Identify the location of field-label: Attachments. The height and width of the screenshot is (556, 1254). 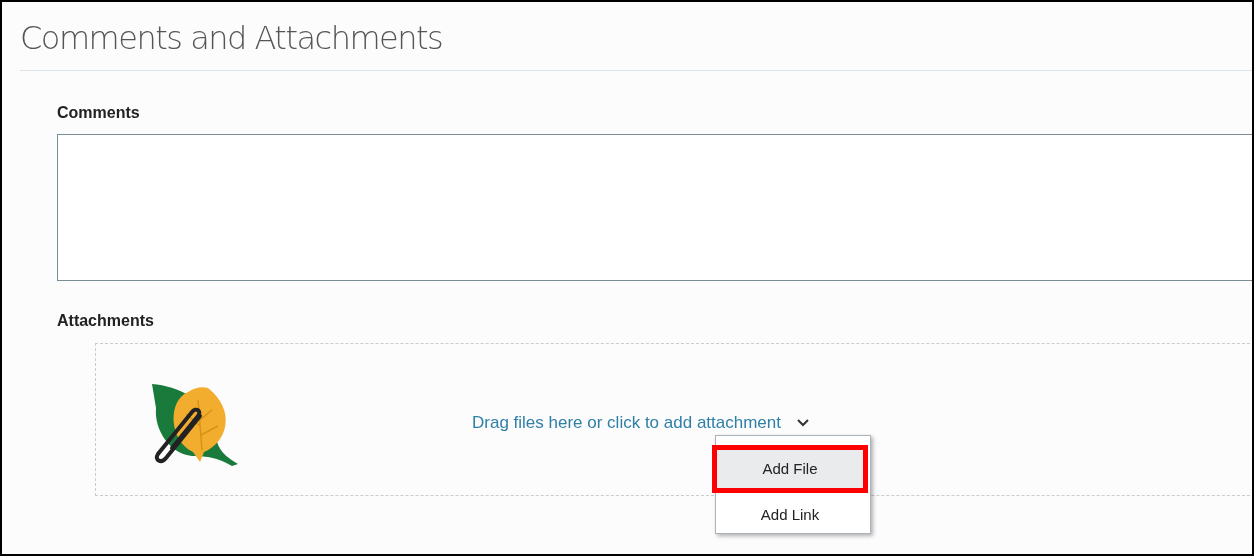
(105, 321).